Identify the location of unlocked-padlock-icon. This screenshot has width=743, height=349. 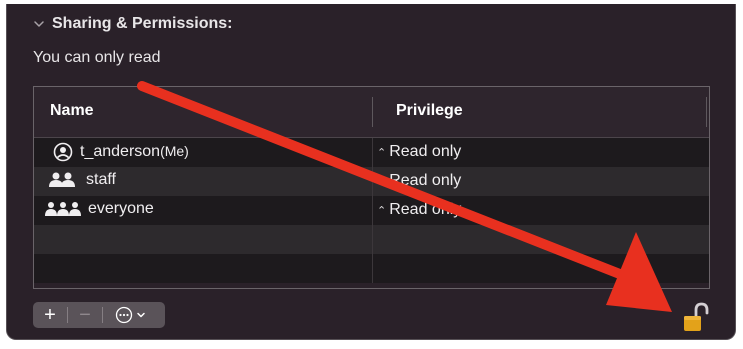
(697, 318).